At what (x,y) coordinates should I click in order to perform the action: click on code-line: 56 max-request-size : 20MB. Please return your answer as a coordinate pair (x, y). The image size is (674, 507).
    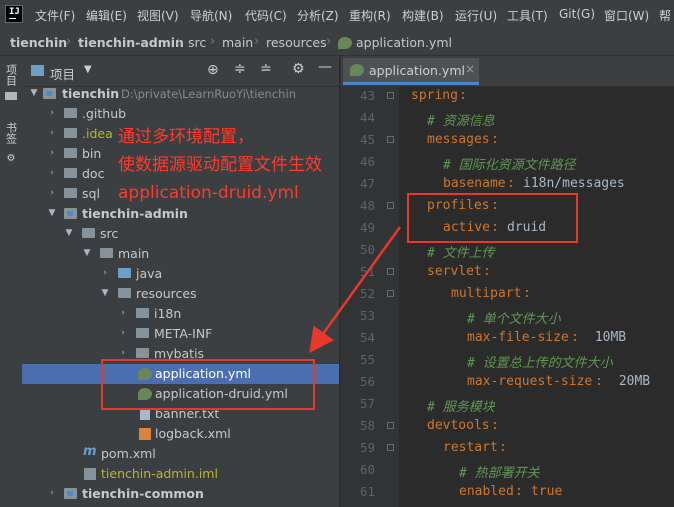
    Looking at the image, I should click on (507, 383).